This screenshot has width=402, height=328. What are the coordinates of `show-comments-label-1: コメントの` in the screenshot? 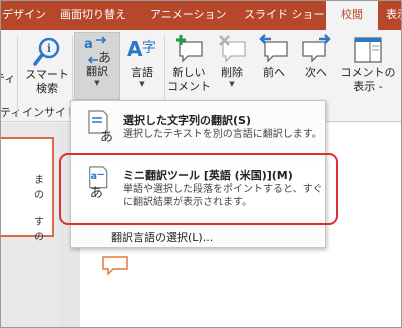 It's located at (368, 72).